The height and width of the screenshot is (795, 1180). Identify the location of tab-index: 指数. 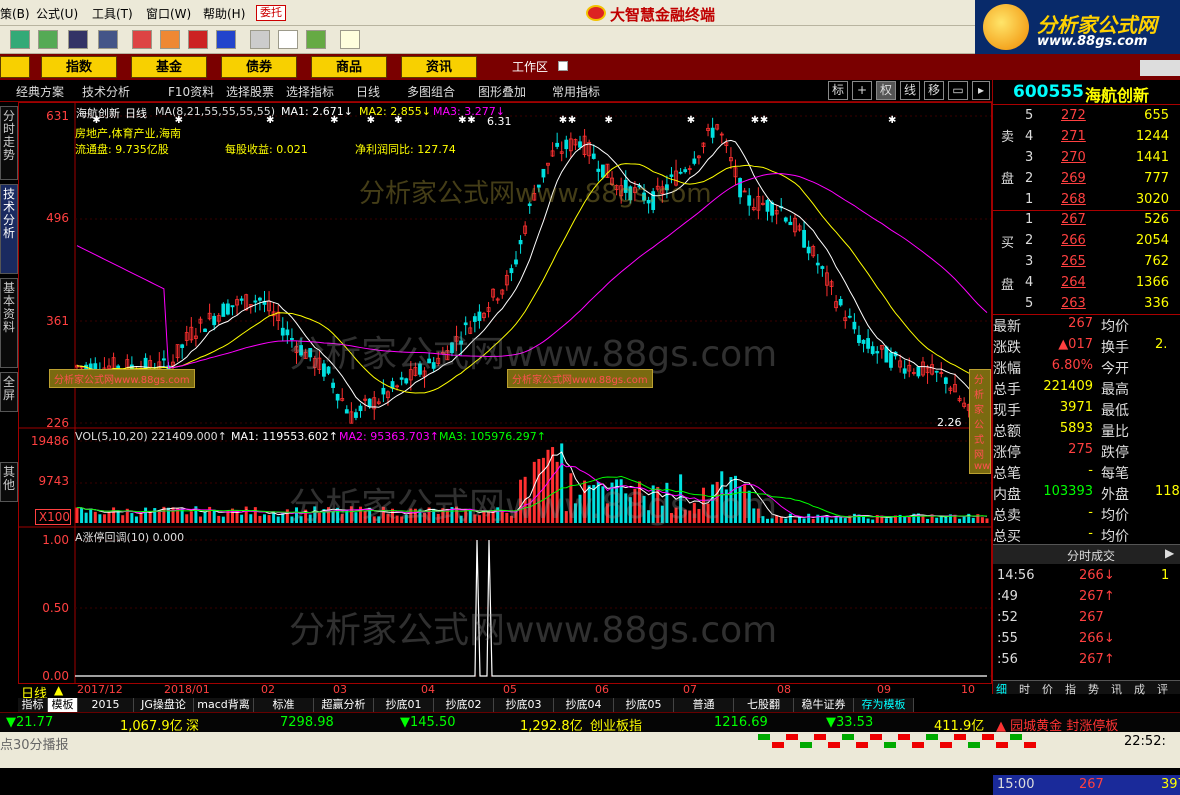
(79, 67).